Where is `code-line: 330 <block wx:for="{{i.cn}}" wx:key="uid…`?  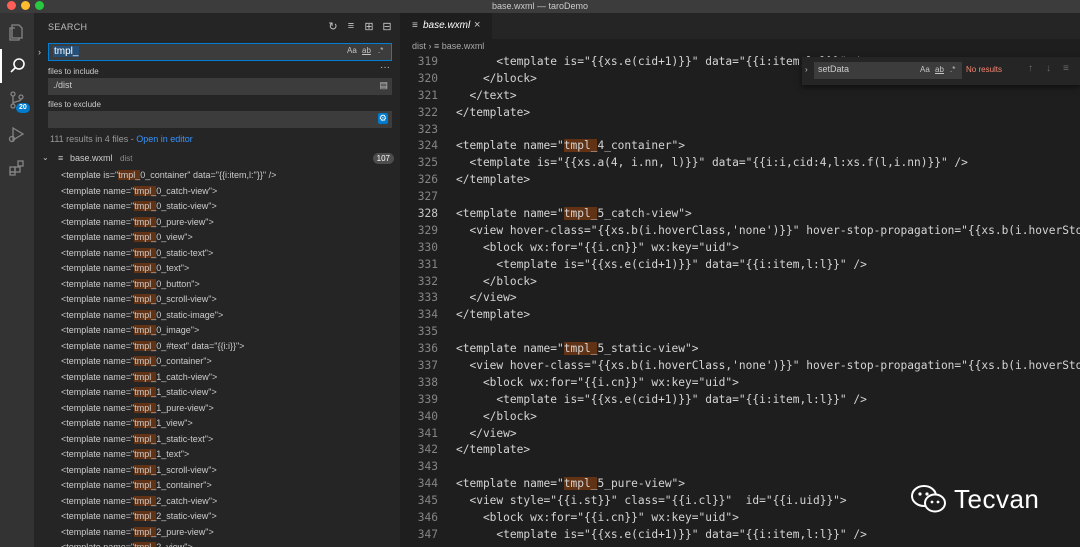 code-line: 330 <block wx:for="{{i.cn}}" wx:key="uid… is located at coordinates (740, 248).